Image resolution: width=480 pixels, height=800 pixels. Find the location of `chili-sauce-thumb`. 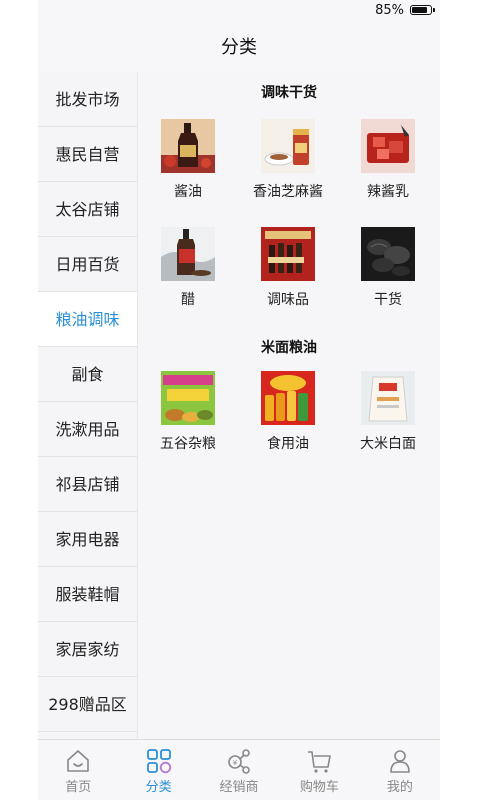

chili-sauce-thumb is located at coordinates (388, 146).